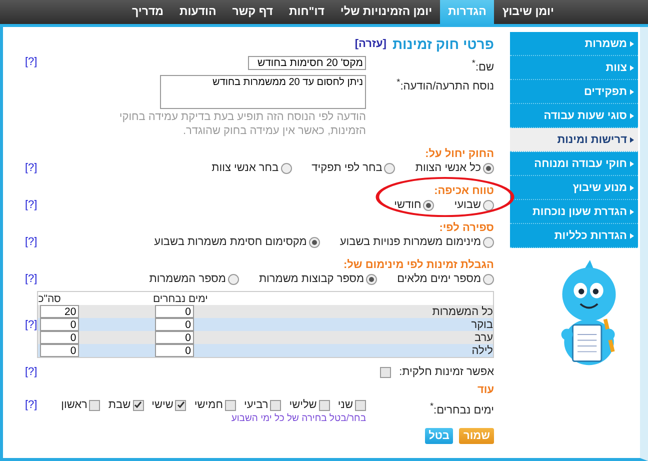  What do you see at coordinates (483, 338) in the screenshot?
I see `row-label: ערב` at bounding box center [483, 338].